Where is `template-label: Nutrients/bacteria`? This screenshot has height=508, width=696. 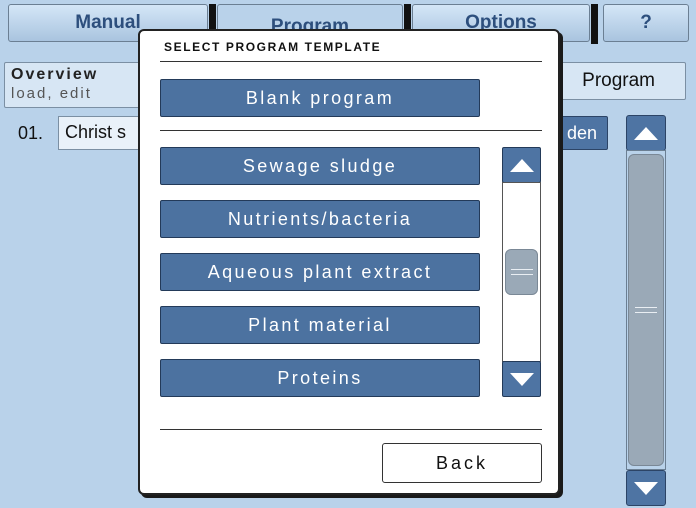 template-label: Nutrients/bacteria is located at coordinates (320, 218).